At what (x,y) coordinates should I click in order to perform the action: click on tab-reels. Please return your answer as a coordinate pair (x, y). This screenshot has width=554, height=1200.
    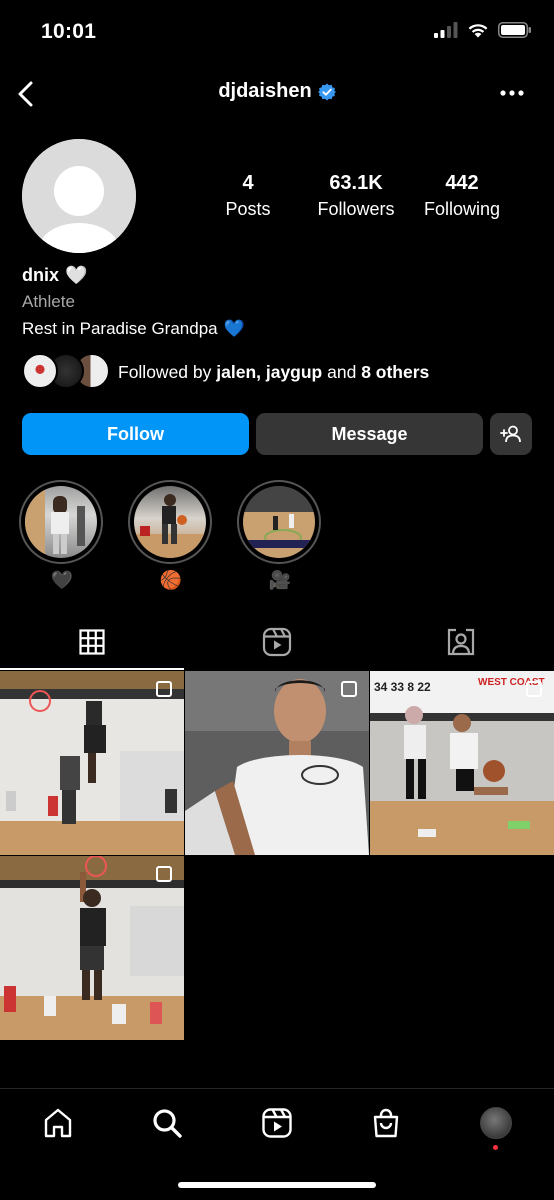
    Looking at the image, I should click on (277, 642).